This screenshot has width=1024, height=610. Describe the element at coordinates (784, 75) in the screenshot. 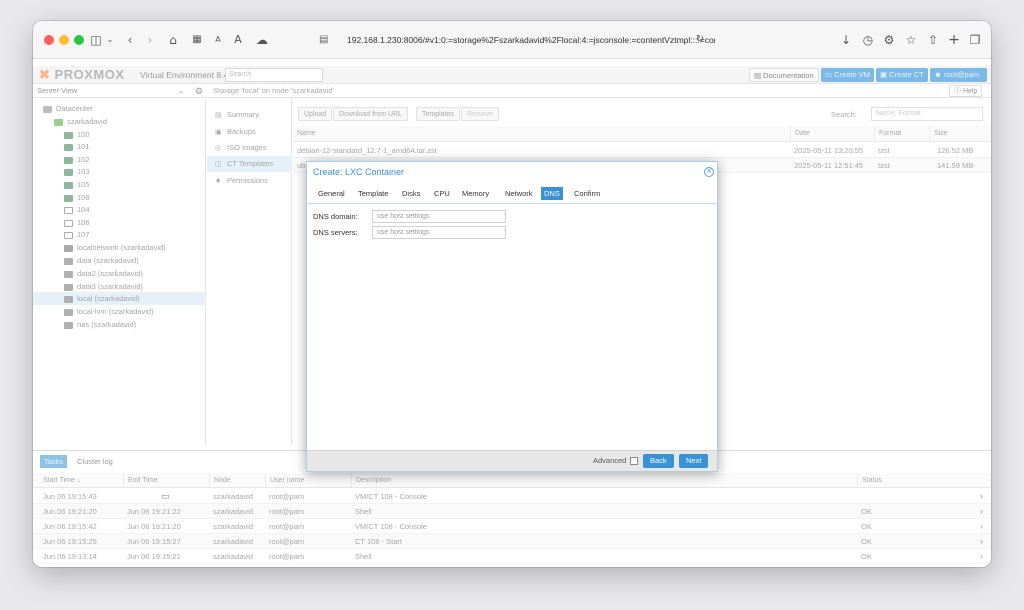

I see `documentation-button: ▤ Documentation` at that location.